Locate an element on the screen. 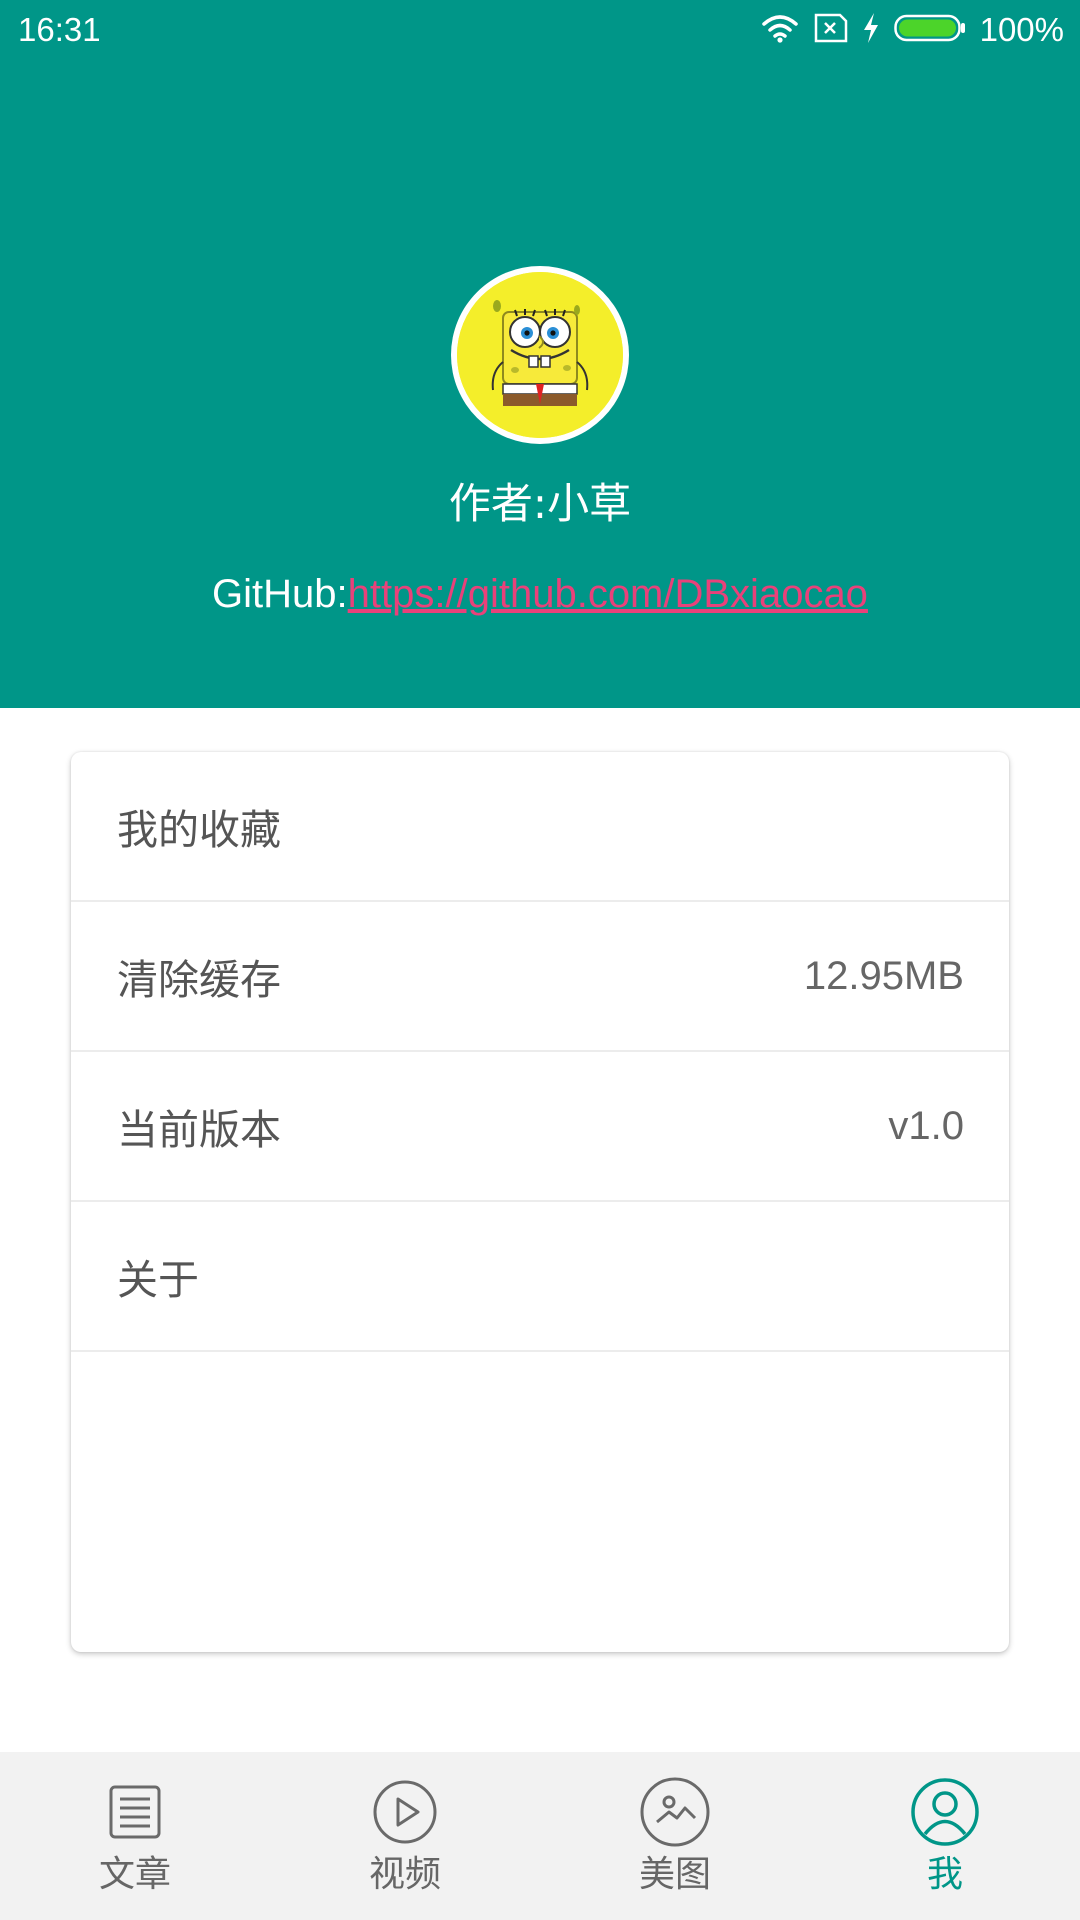 This screenshot has height=1920, width=1080. article-icon is located at coordinates (135, 1812).